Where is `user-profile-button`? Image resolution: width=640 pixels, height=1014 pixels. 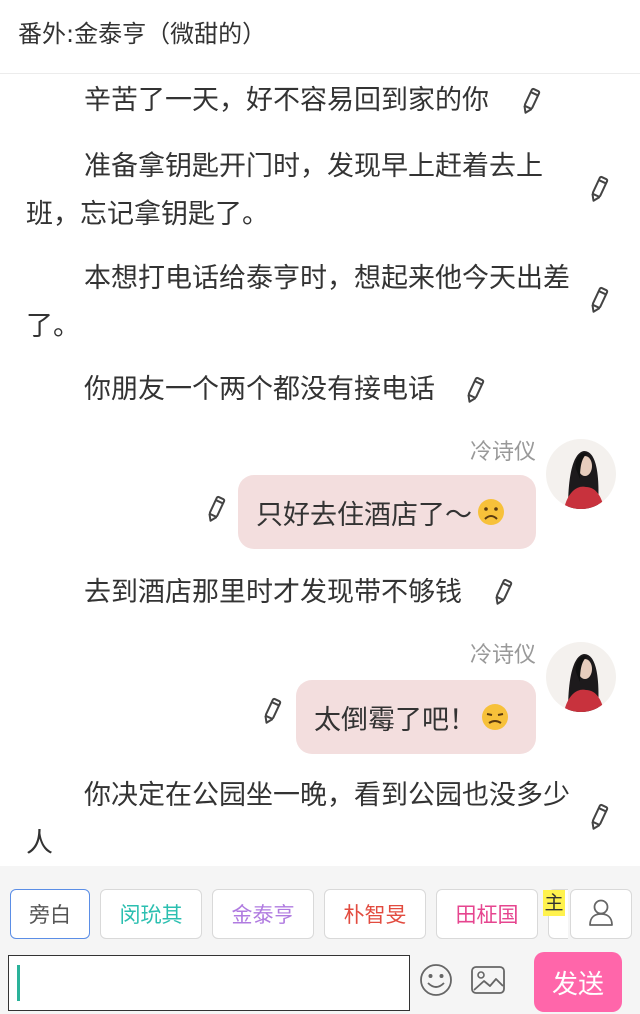 user-profile-button is located at coordinates (601, 914).